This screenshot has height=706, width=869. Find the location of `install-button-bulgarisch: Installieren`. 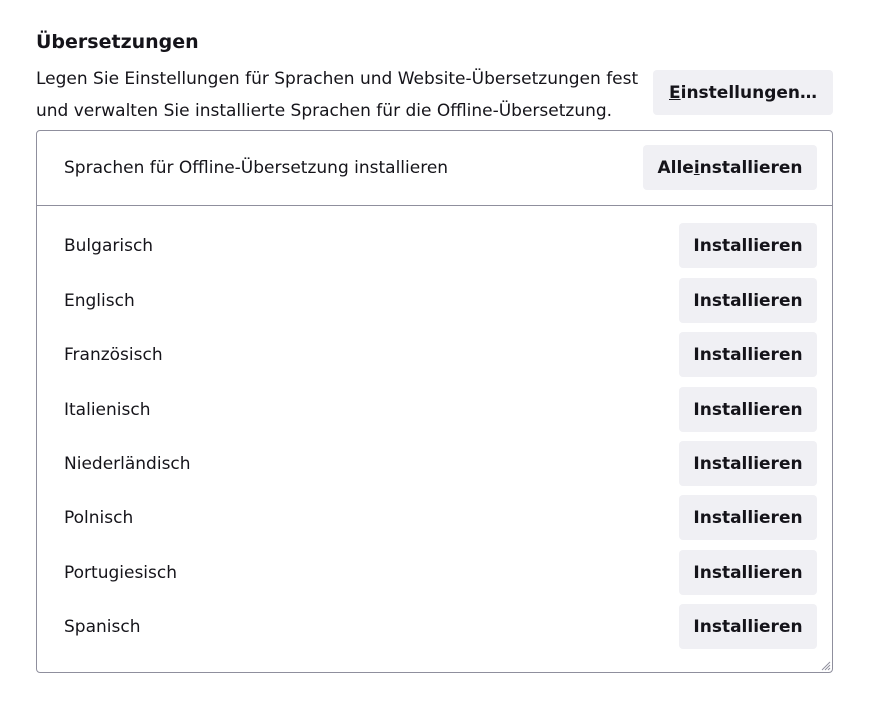

install-button-bulgarisch: Installieren is located at coordinates (748, 245).